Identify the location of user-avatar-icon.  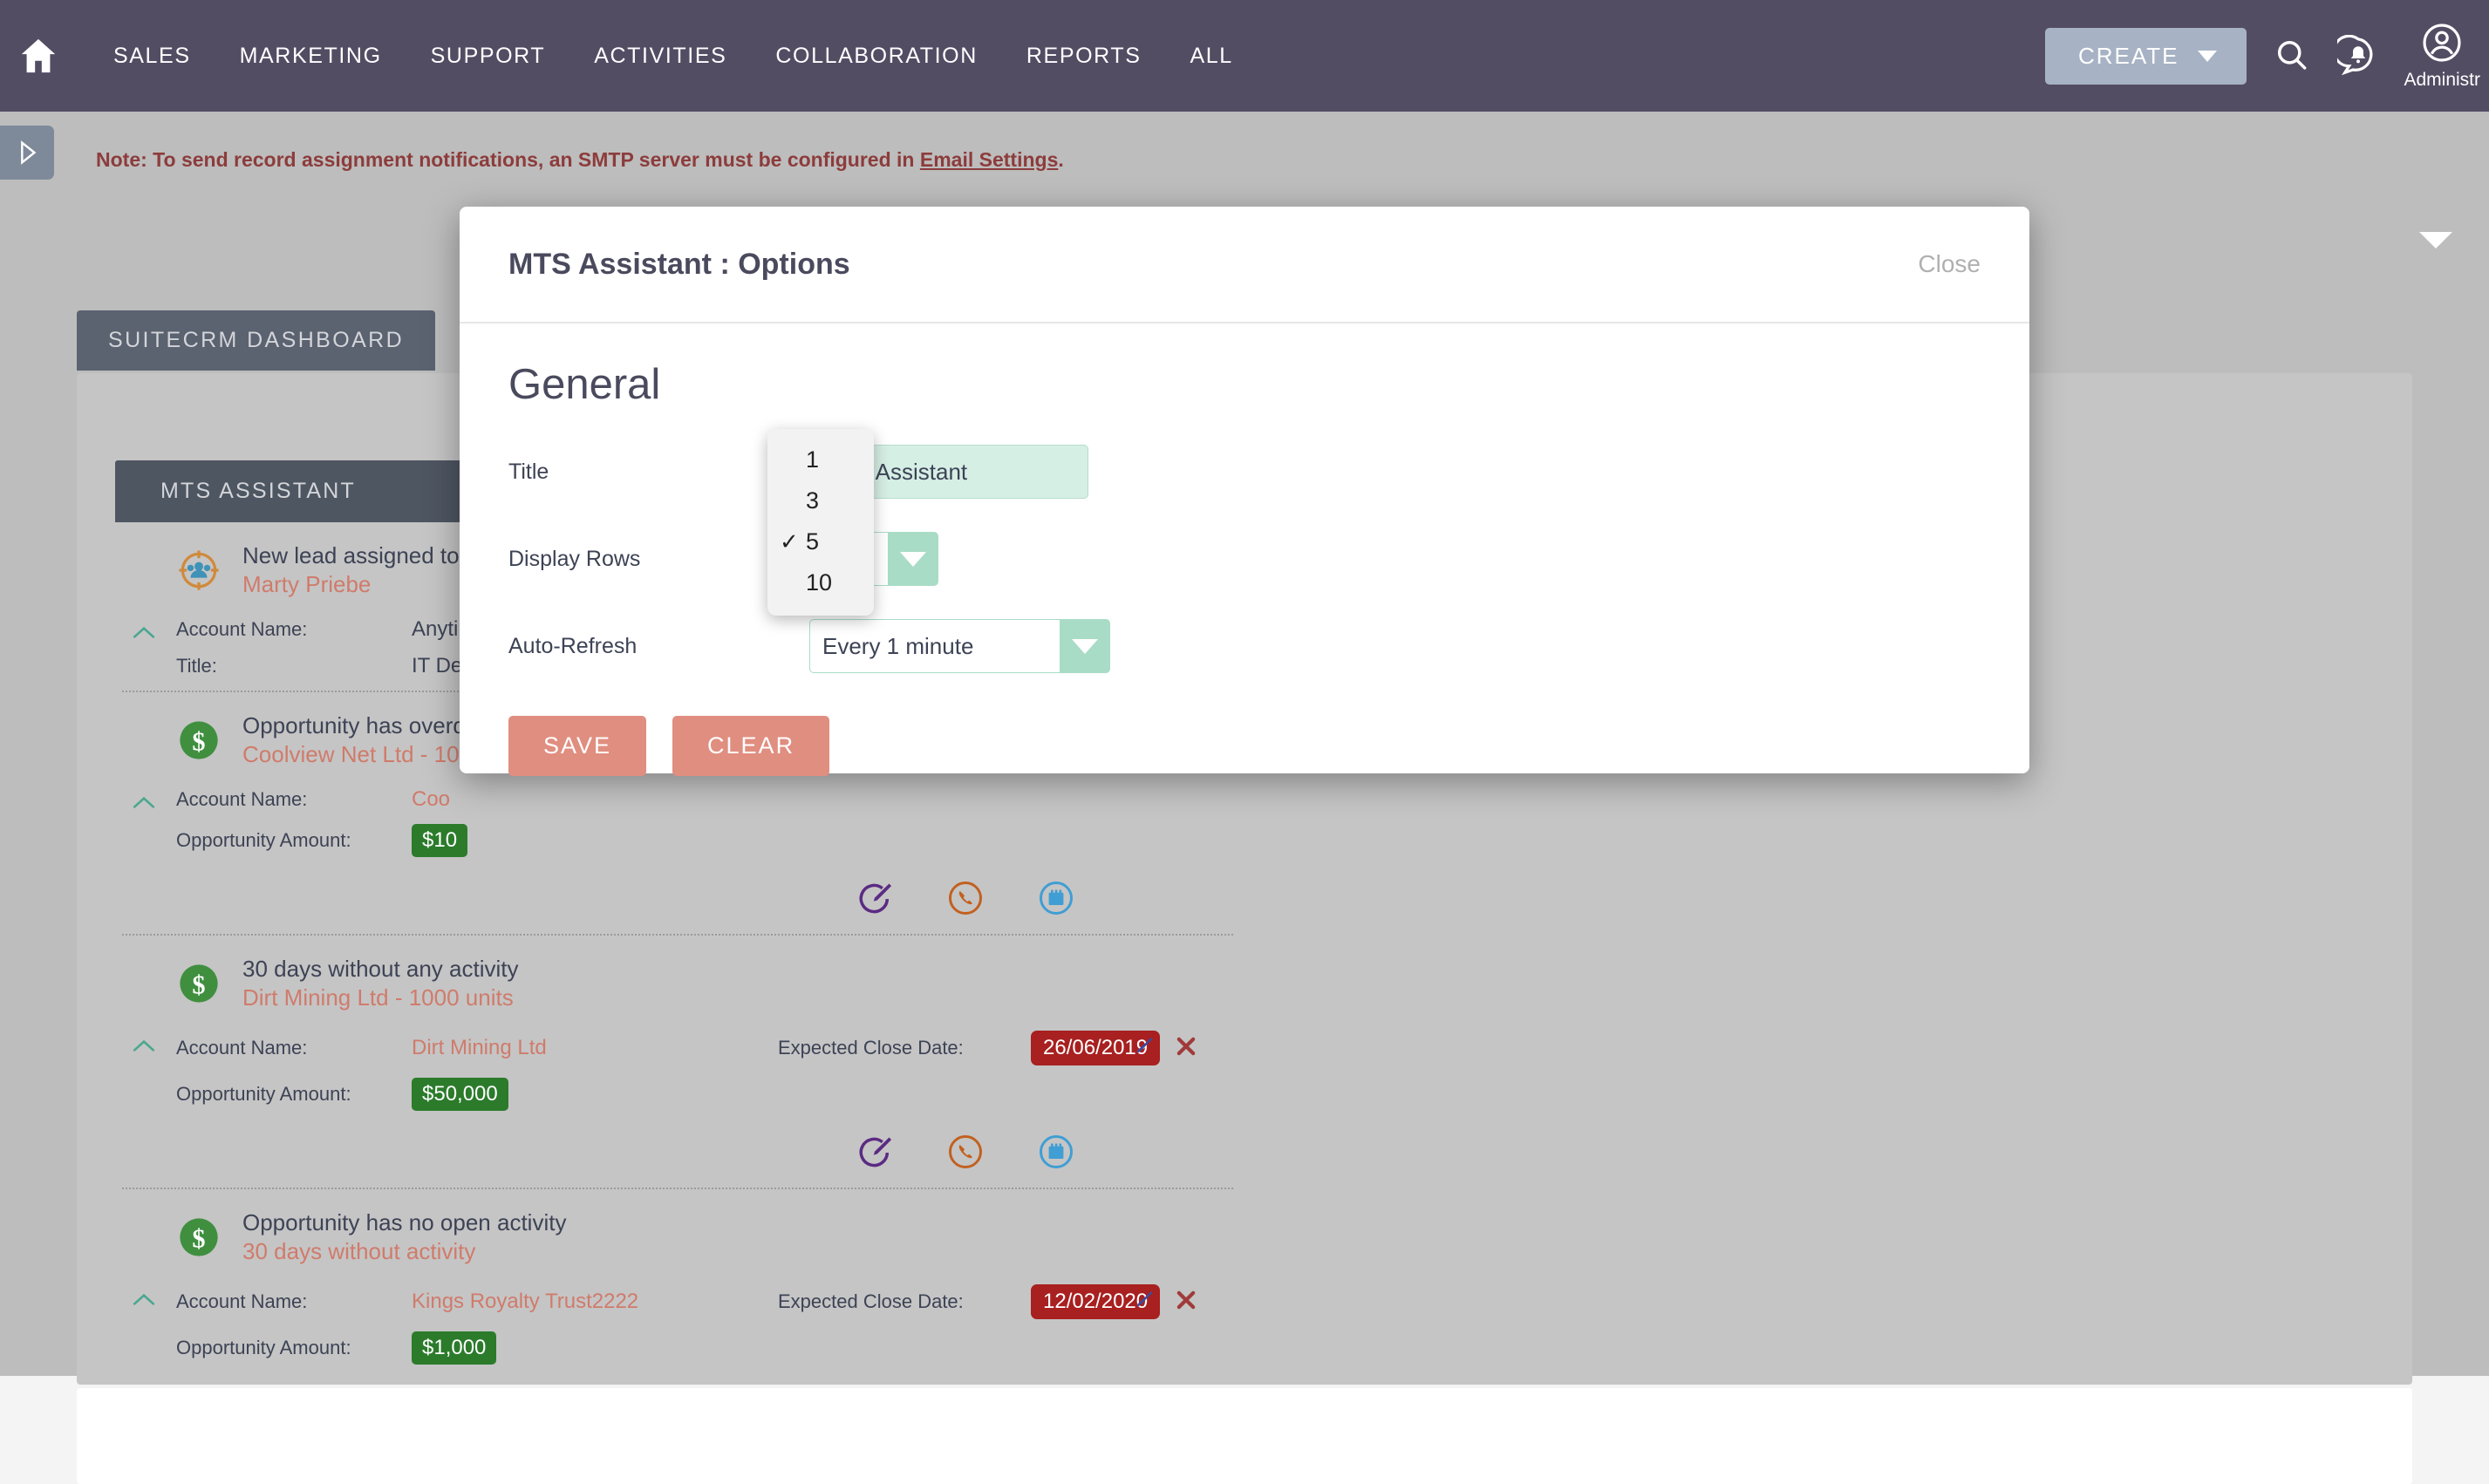
(2442, 42).